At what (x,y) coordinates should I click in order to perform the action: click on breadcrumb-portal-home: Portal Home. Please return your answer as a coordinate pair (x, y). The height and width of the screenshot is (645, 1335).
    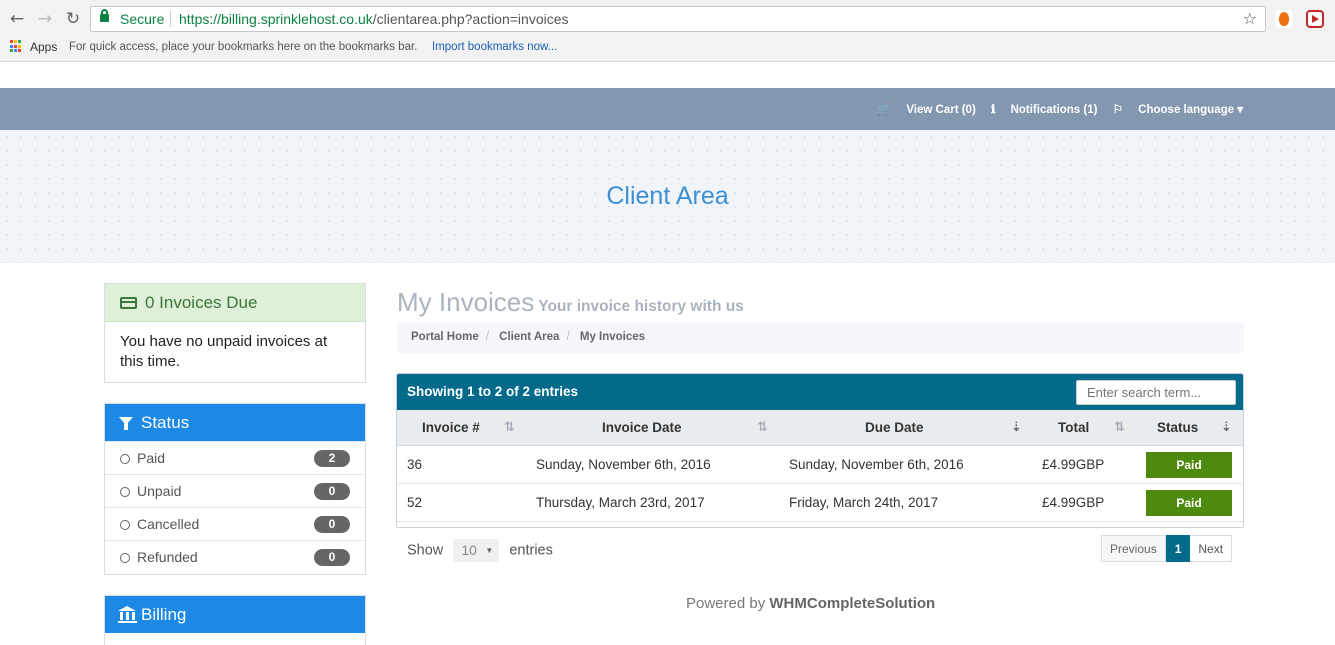
    Looking at the image, I should click on (445, 337).